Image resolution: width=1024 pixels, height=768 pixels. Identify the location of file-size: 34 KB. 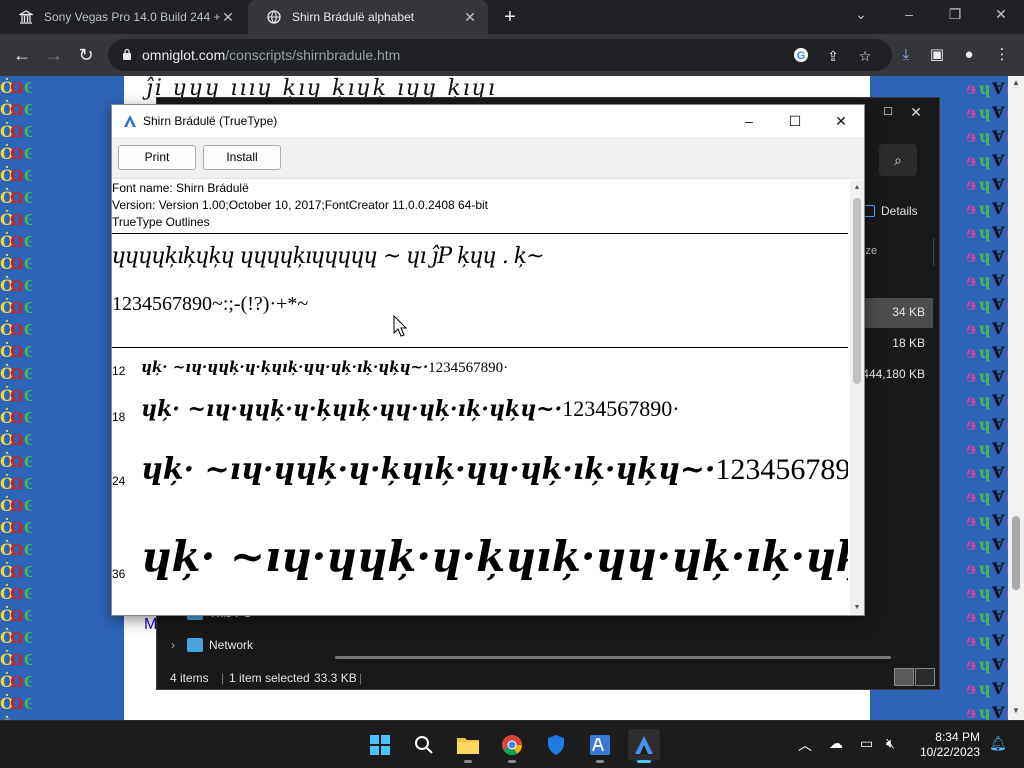
(908, 312).